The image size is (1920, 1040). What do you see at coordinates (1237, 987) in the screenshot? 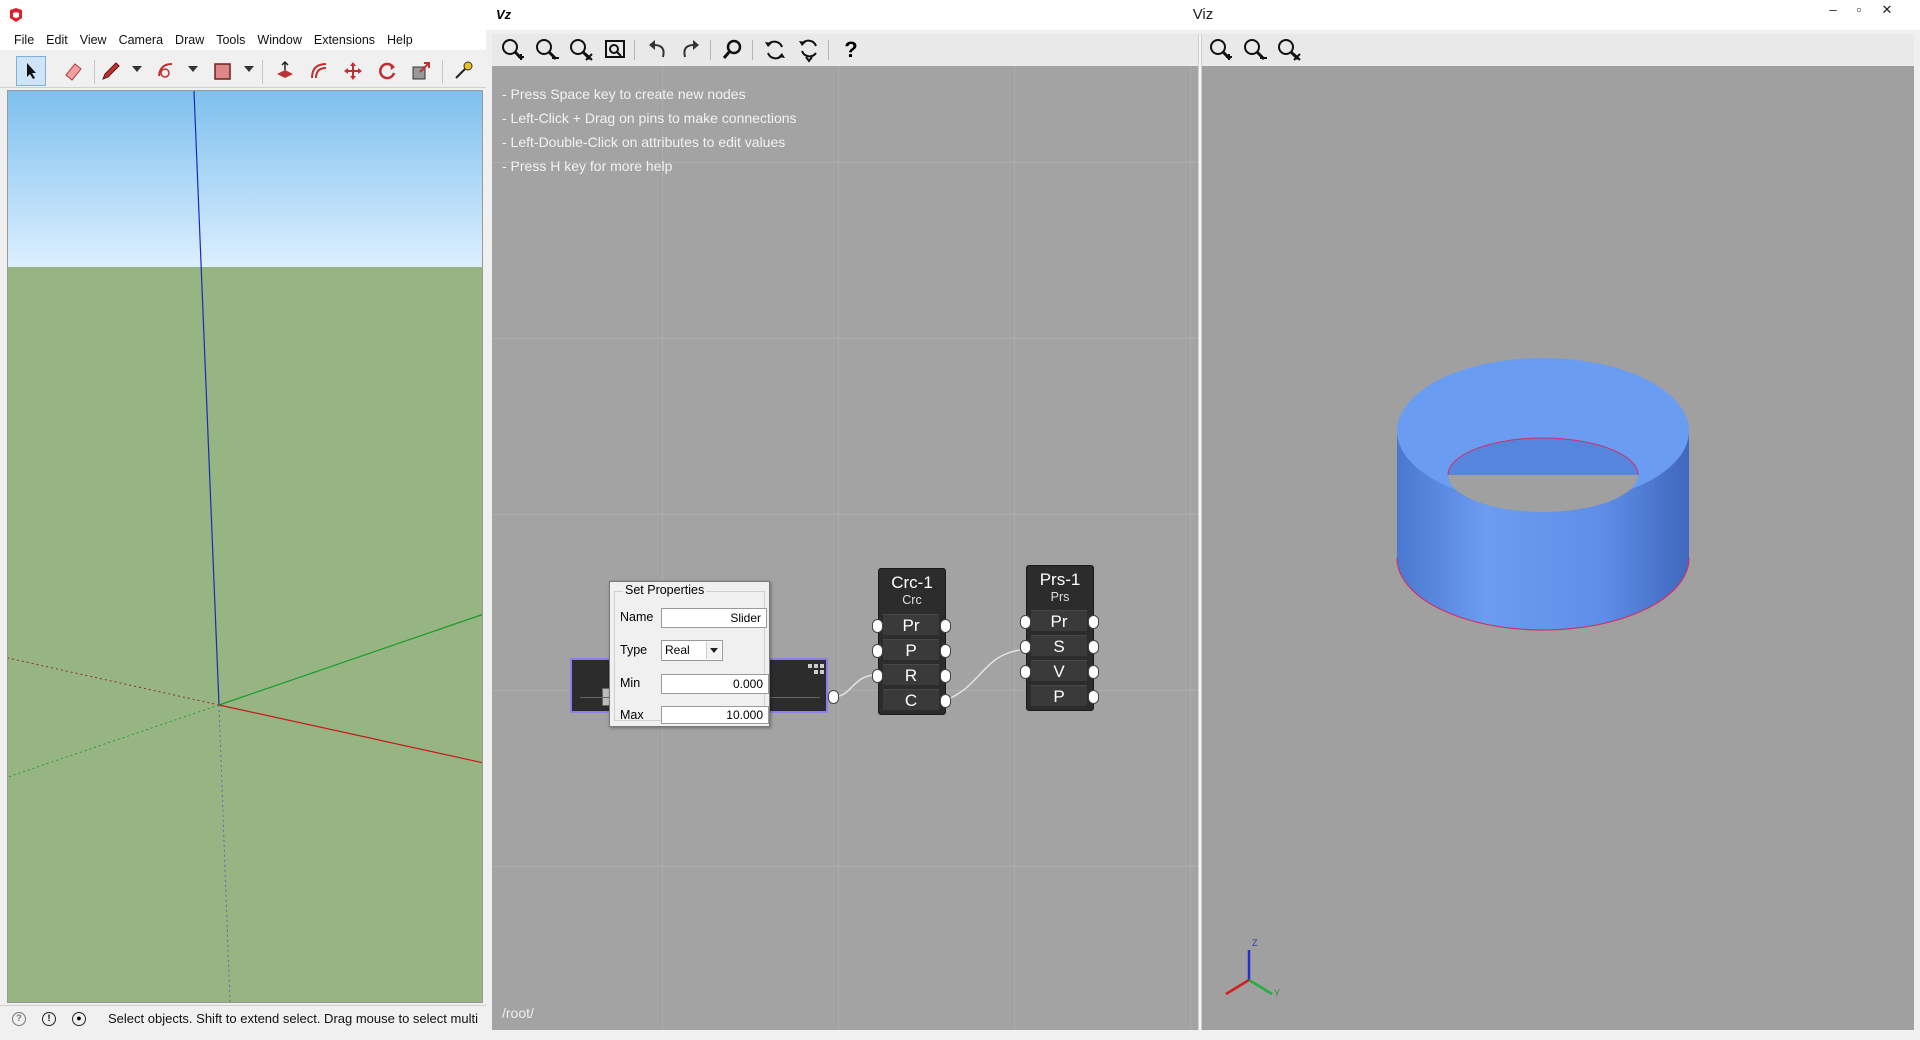
I see `x-axis` at bounding box center [1237, 987].